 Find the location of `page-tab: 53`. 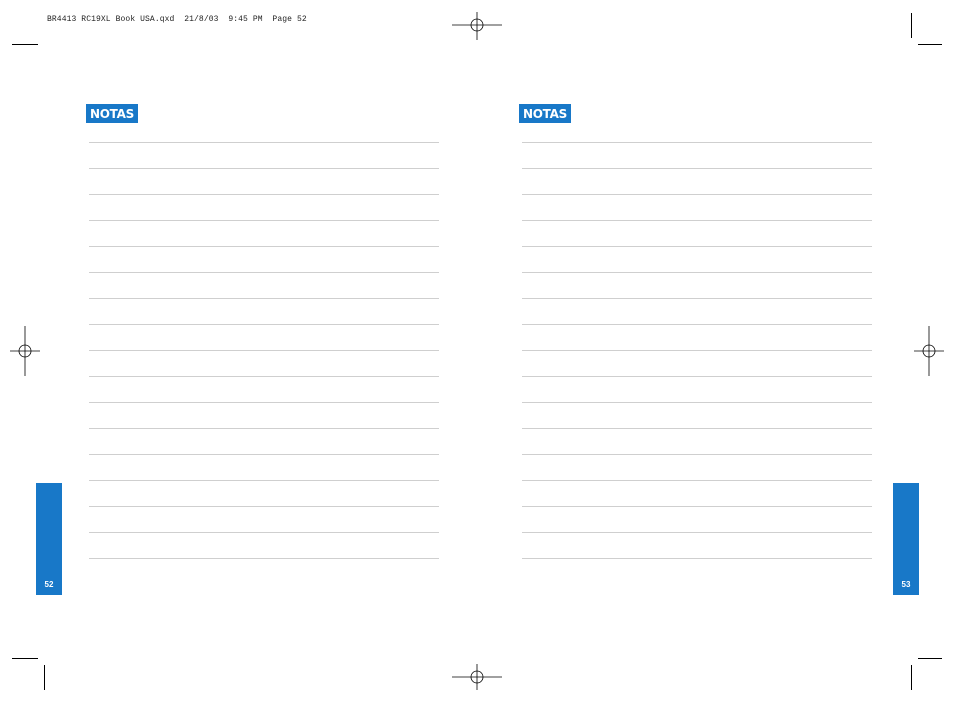

page-tab: 53 is located at coordinates (906, 539).